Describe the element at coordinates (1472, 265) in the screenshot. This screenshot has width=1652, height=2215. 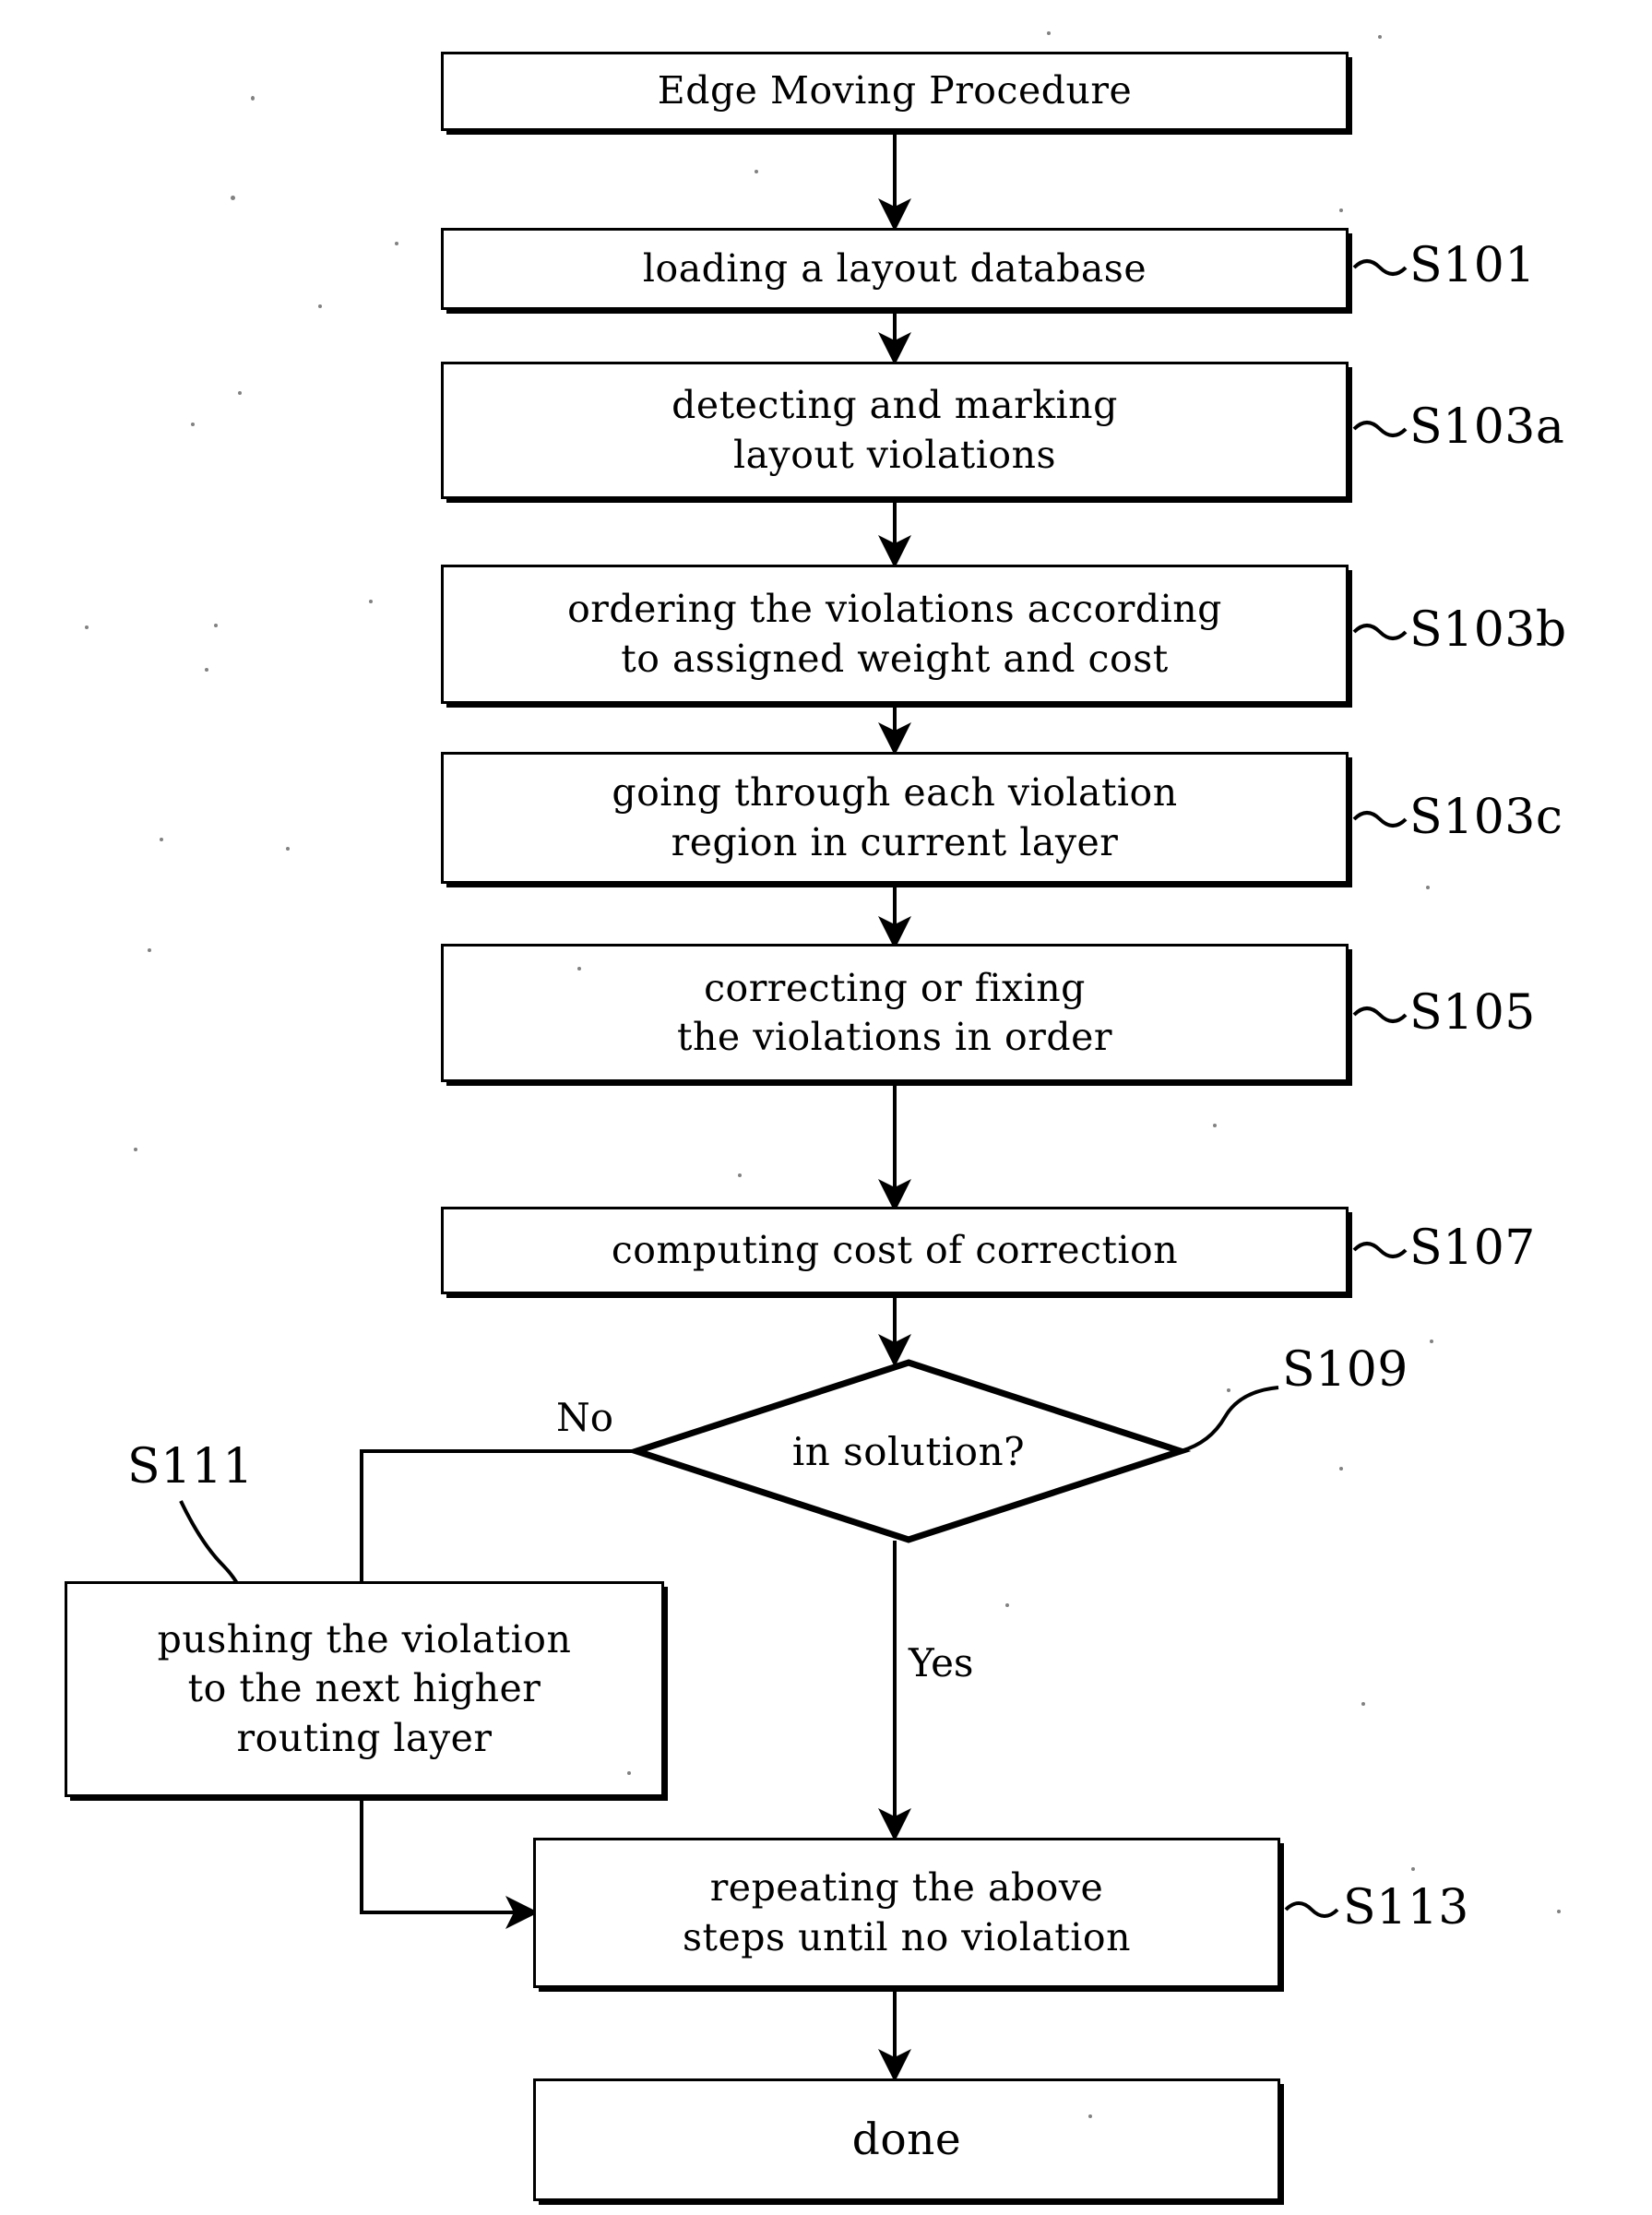
I see `steptag-s101: S101` at that location.